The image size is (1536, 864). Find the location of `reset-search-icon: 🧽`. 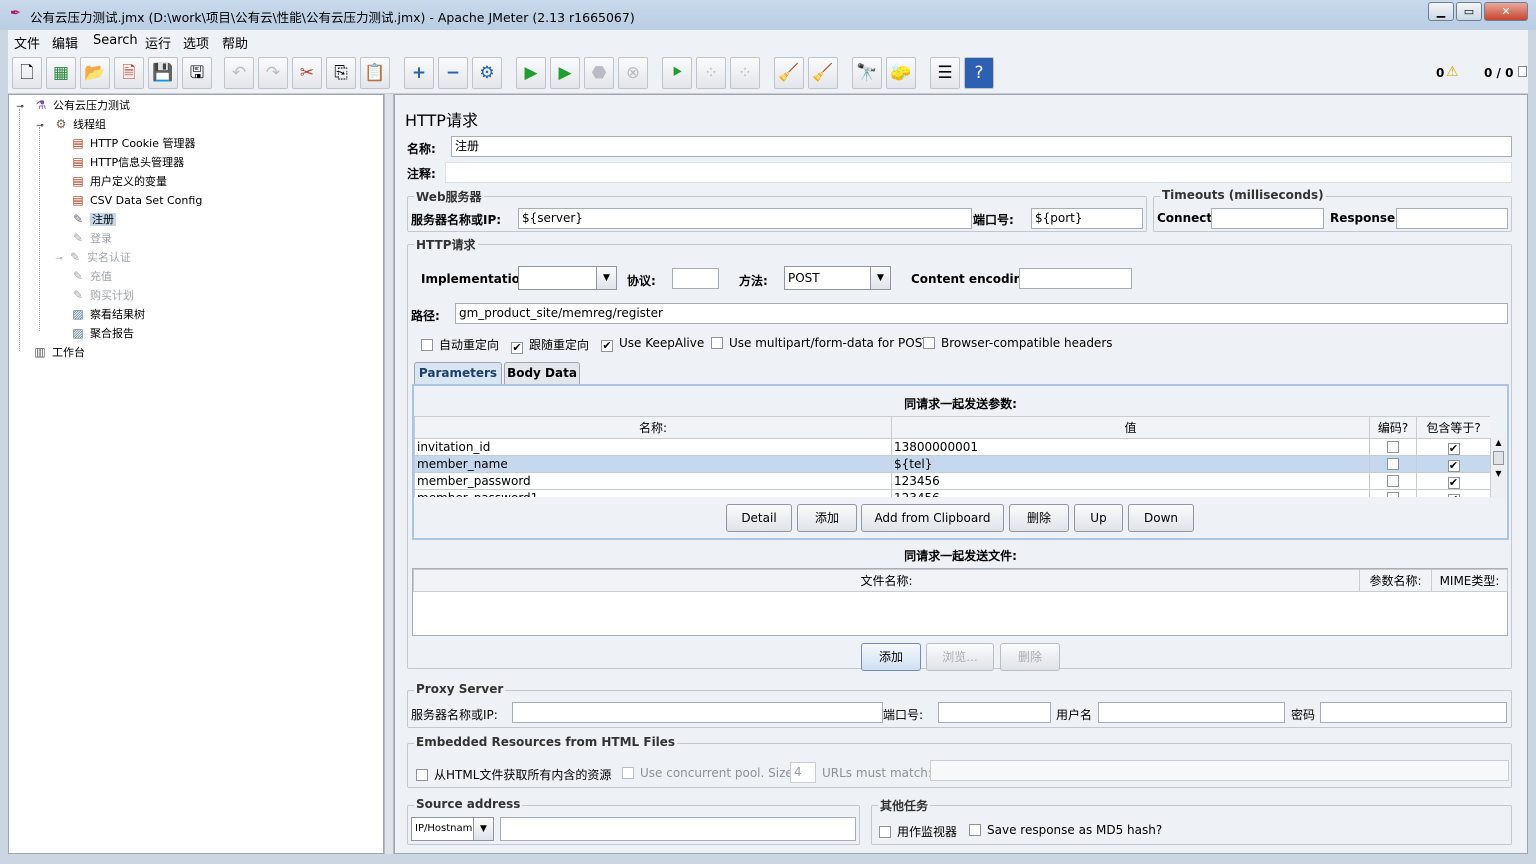

reset-search-icon: 🧽 is located at coordinates (901, 73).